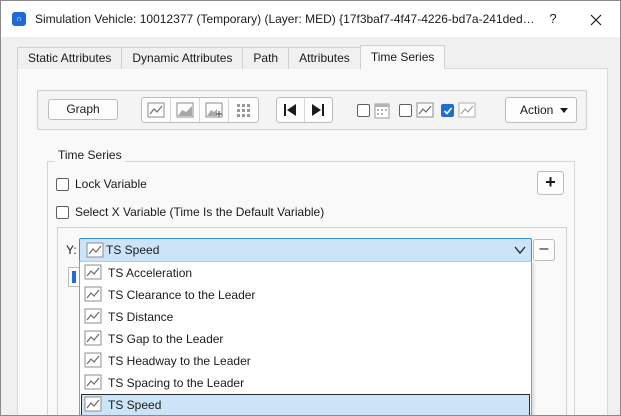 This screenshot has width=621, height=416. I want to click on lock-variable-row: Lock Variable, so click(101, 184).